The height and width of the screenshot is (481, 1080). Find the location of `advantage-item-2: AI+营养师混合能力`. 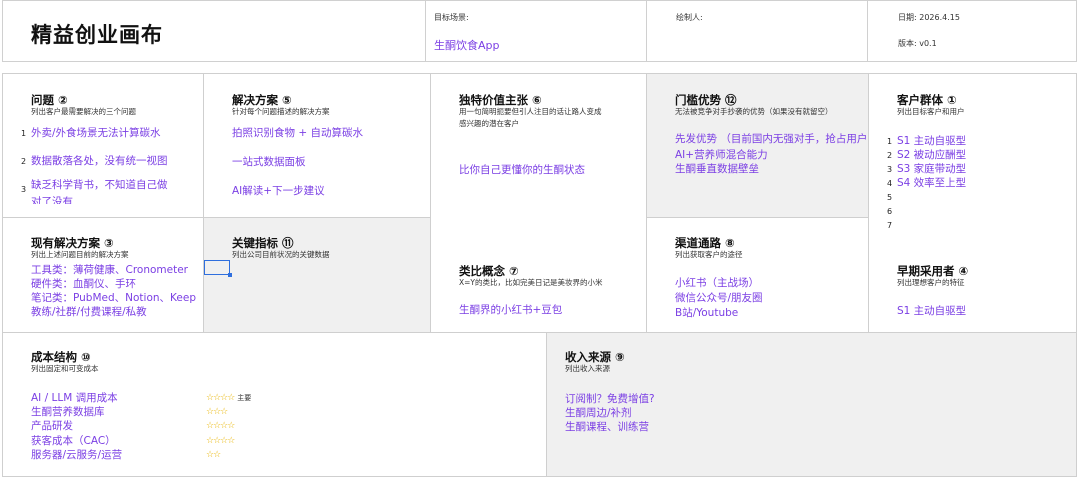

advantage-item-2: AI+营养师混合能力 is located at coordinates (721, 155).